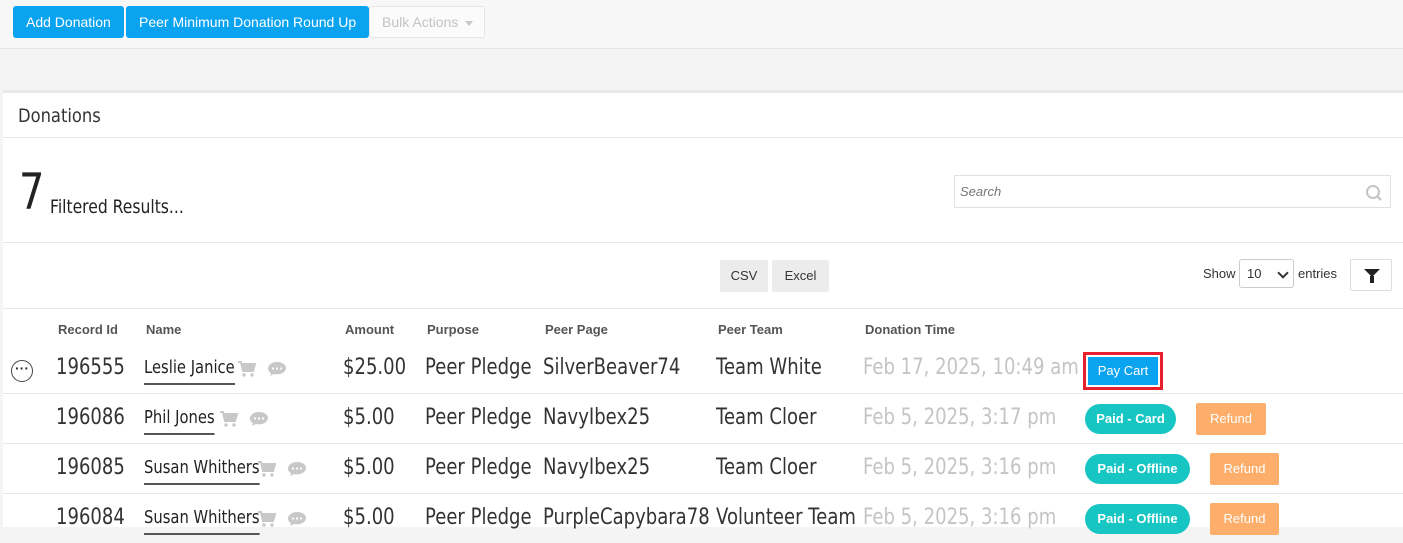 The height and width of the screenshot is (543, 1403). I want to click on pay-cart-button: Pay Cart, so click(1123, 371).